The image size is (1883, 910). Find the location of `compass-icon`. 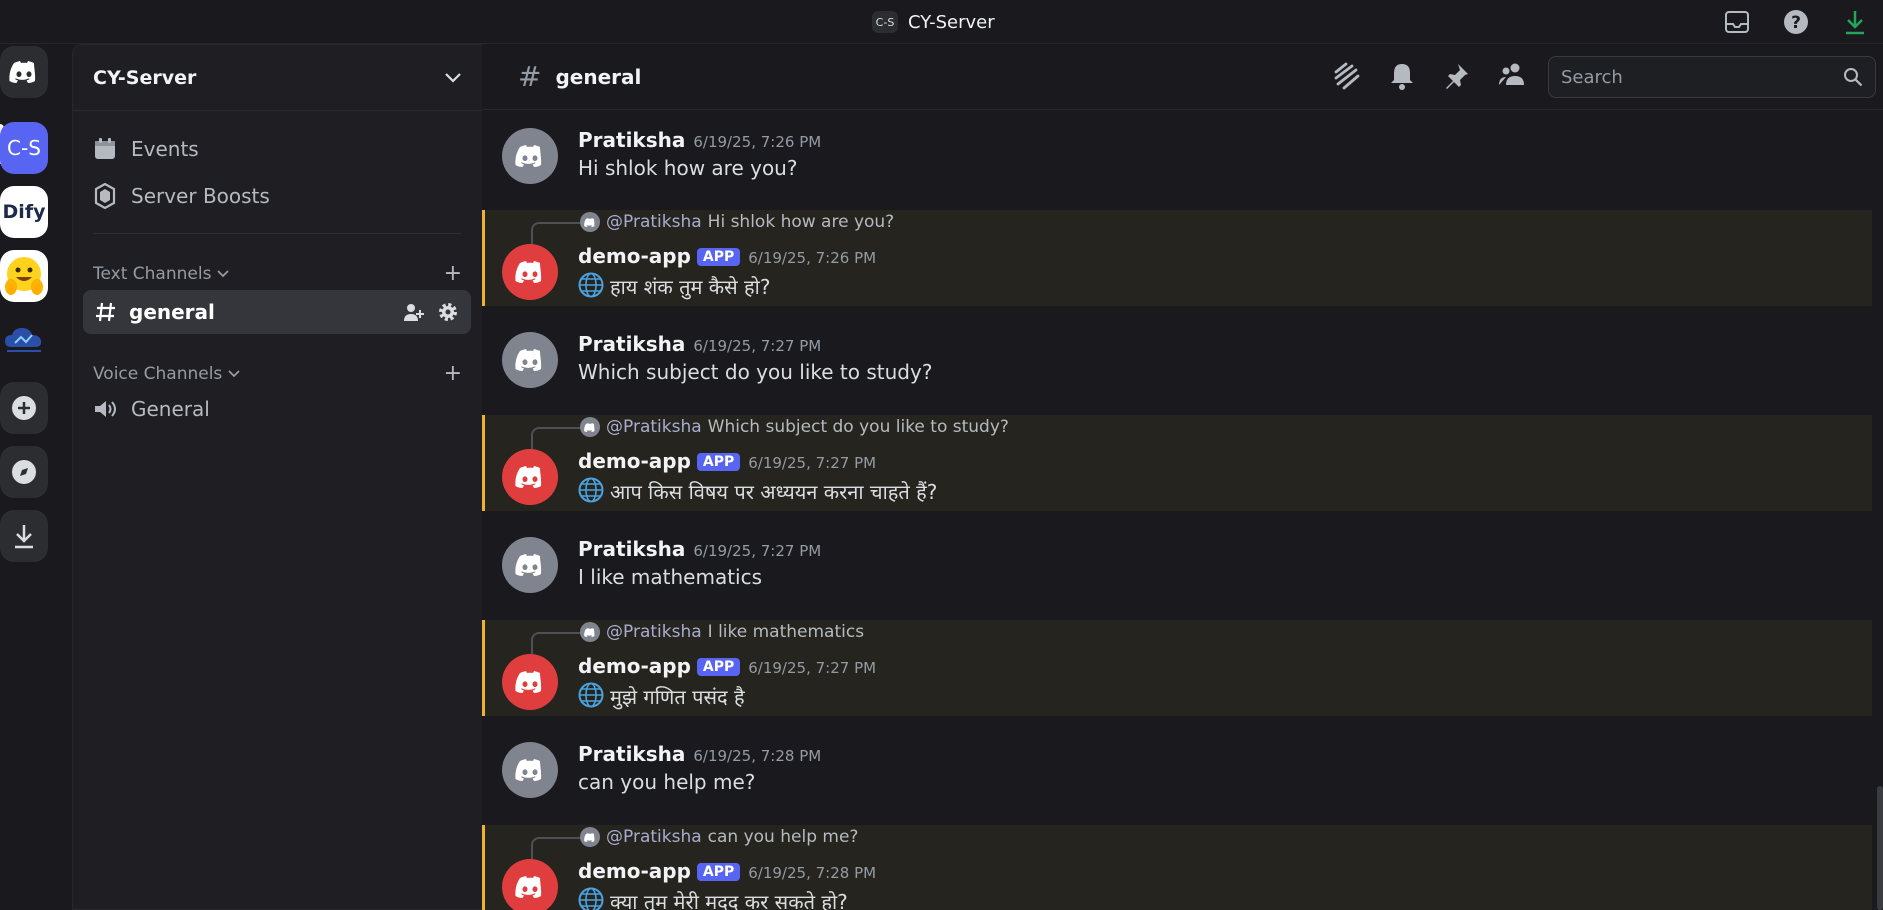

compass-icon is located at coordinates (24, 472).